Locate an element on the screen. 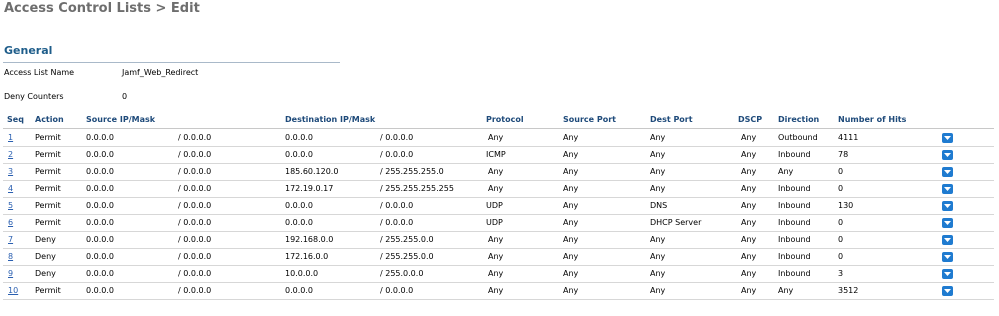 The width and height of the screenshot is (999, 316). col-header-source-port: Source Port is located at coordinates (589, 119).